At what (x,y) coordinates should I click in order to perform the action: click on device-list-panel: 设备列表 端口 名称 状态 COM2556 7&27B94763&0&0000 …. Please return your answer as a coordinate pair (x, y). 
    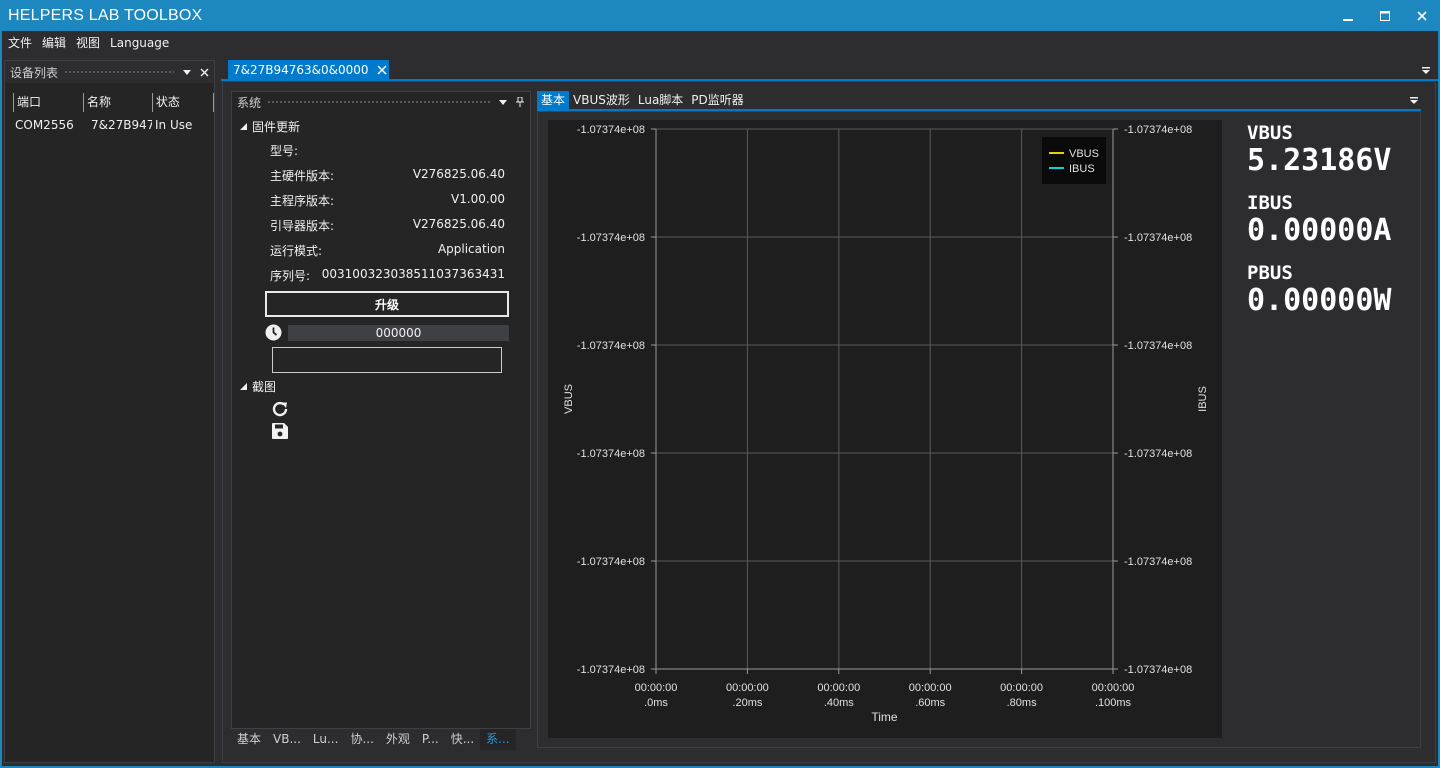
    Looking at the image, I should click on (109, 411).